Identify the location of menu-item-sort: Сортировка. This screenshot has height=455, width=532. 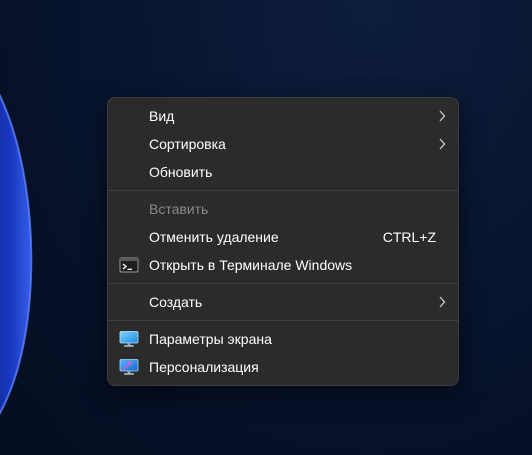
(283, 144).